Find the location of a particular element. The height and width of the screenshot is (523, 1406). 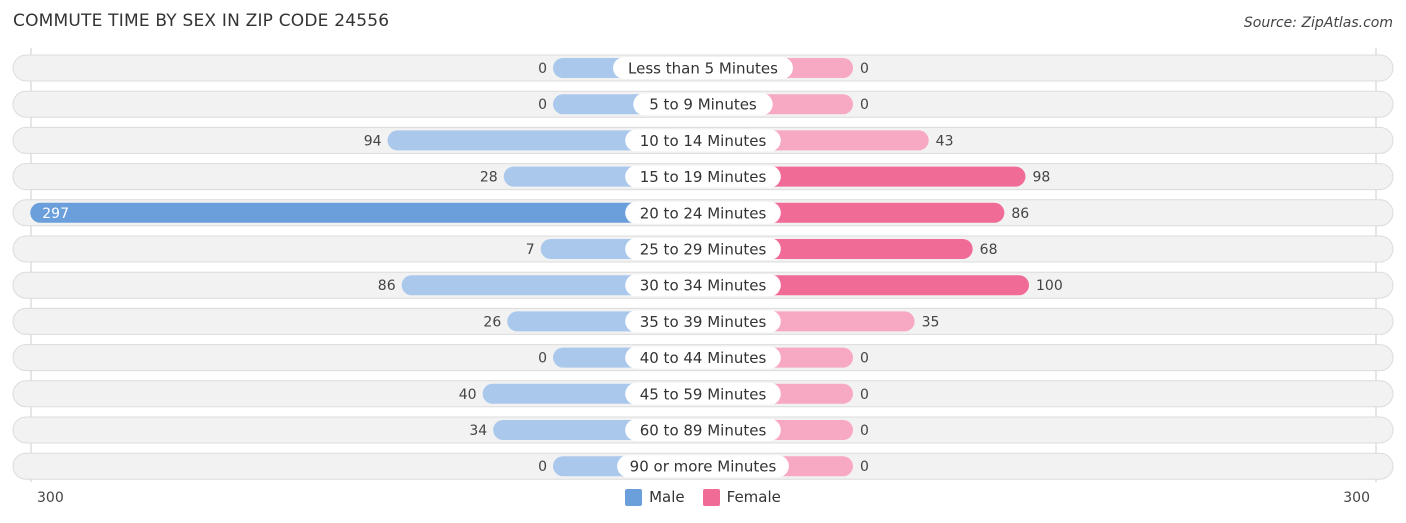

category-label: 20 to 24 Minutes is located at coordinates (703, 213).